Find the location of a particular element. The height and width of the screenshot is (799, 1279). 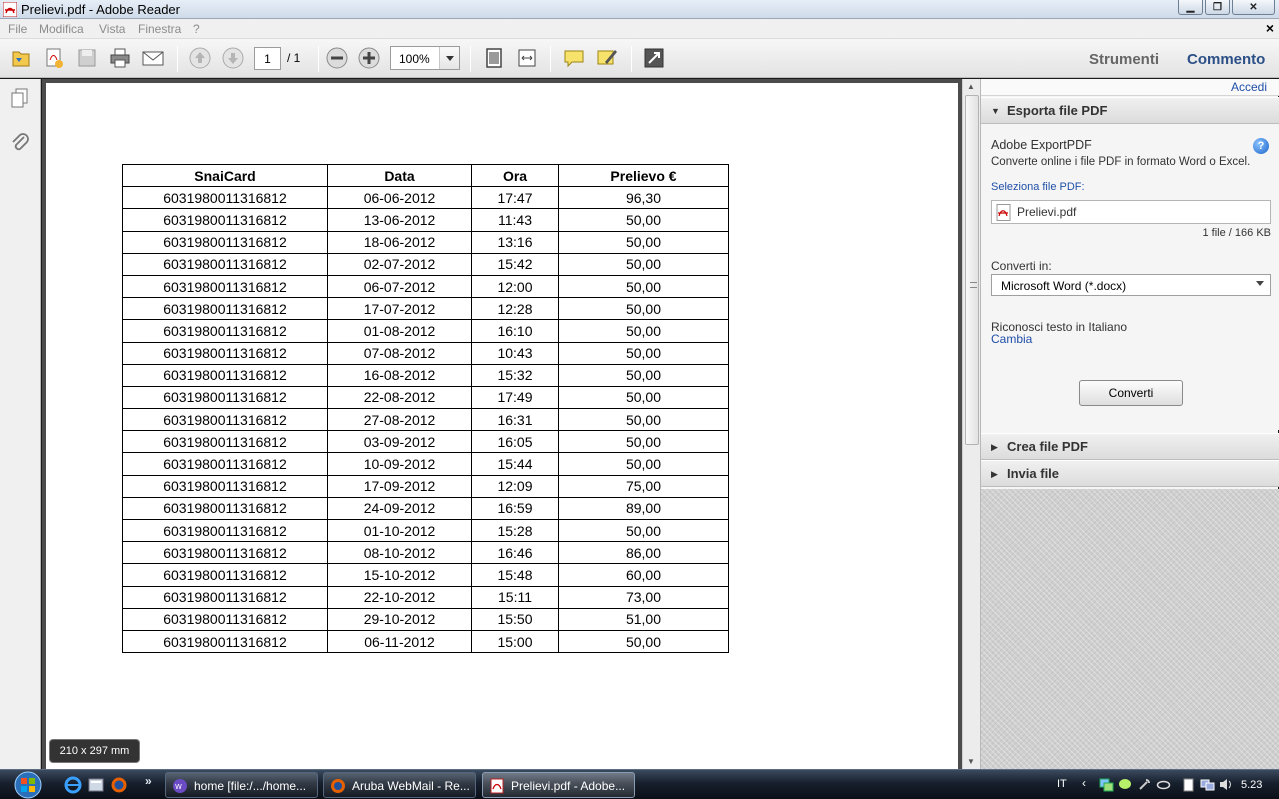

convert-button: Converti is located at coordinates (1131, 393).